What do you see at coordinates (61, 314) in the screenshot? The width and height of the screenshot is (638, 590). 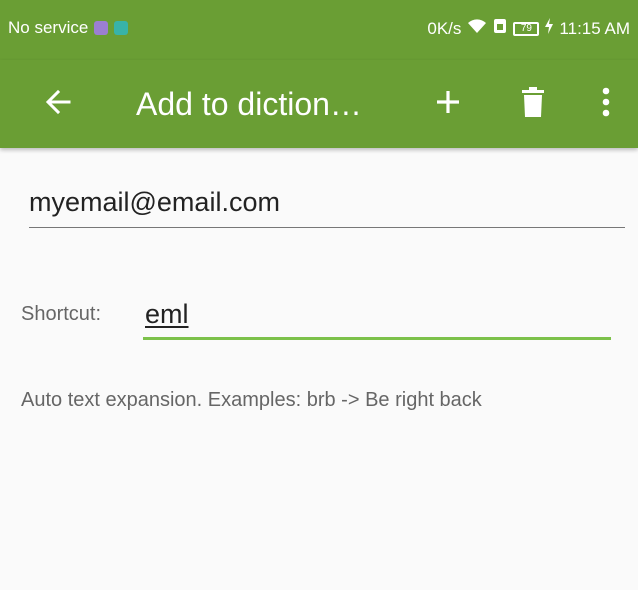 I see `shortcut-label: Shortcut:` at bounding box center [61, 314].